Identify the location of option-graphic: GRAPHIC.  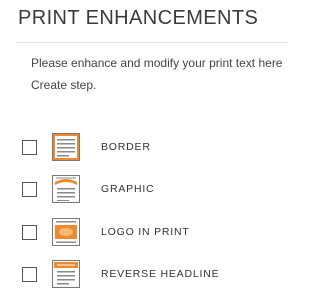
(155, 189).